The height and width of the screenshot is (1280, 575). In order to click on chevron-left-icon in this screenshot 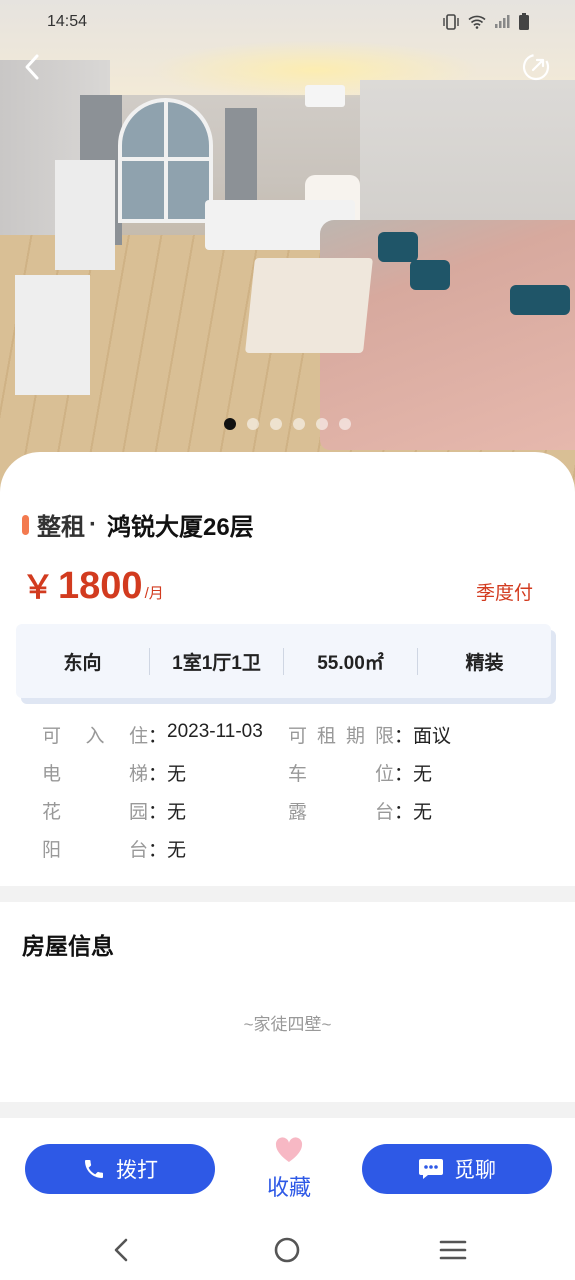, I will do `click(32, 67)`.